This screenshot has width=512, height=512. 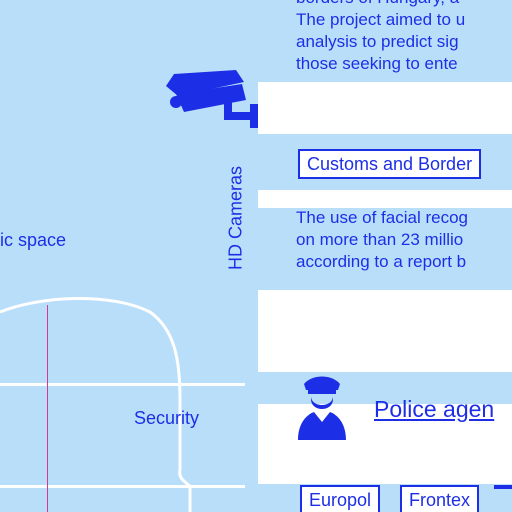 I want to click on tag-label: Europol, so click(x=340, y=500).